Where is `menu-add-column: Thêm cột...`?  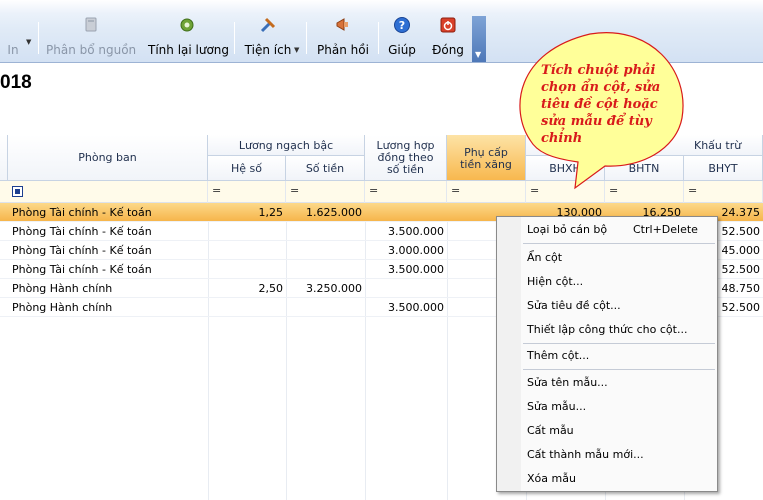
menu-add-column: Thêm cột... is located at coordinates (620, 356).